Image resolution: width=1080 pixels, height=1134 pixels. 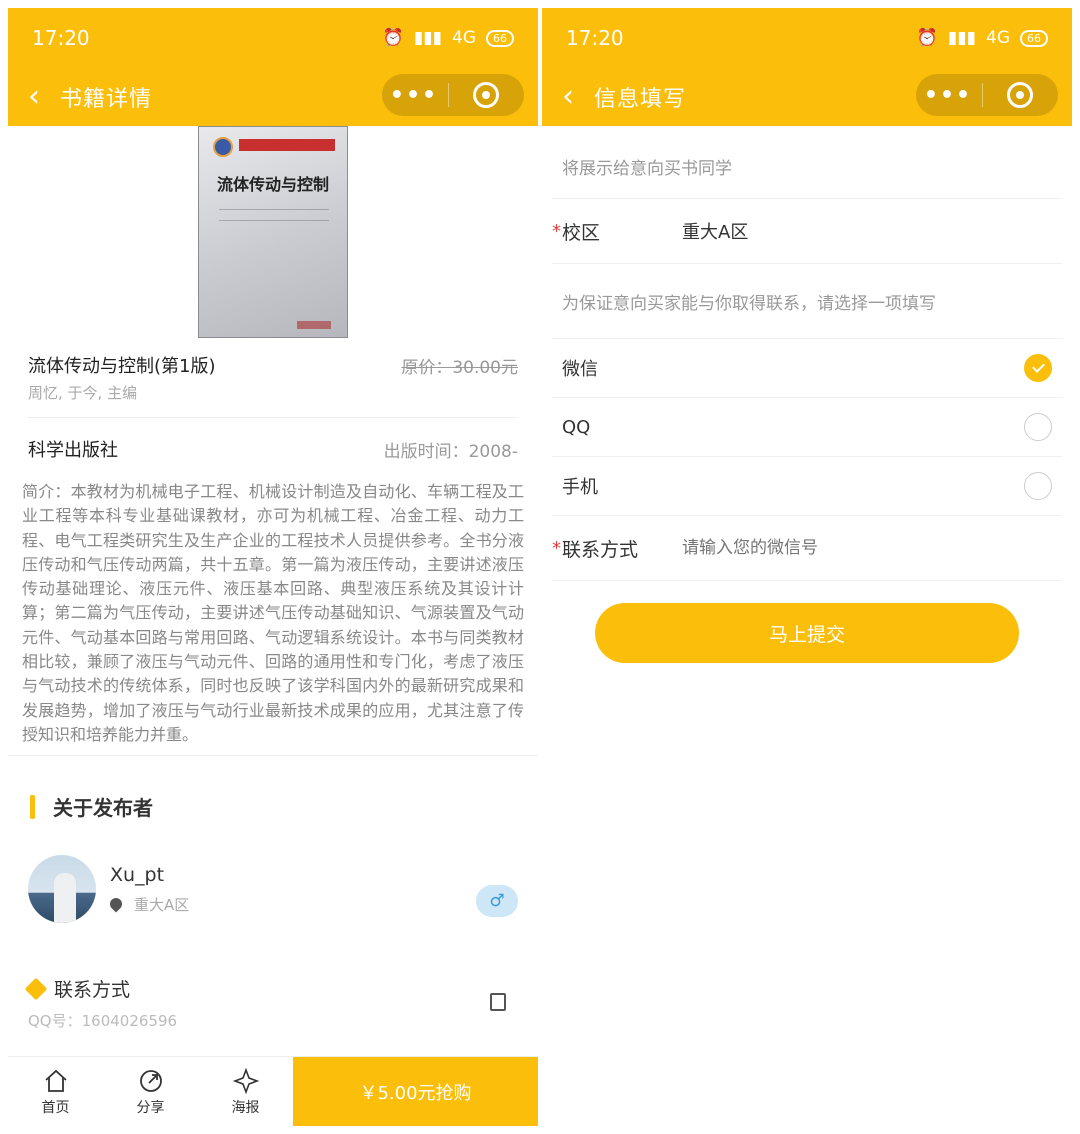 What do you see at coordinates (148, 889) in the screenshot?
I see `publisher-info: Xu_pt 重大A区` at bounding box center [148, 889].